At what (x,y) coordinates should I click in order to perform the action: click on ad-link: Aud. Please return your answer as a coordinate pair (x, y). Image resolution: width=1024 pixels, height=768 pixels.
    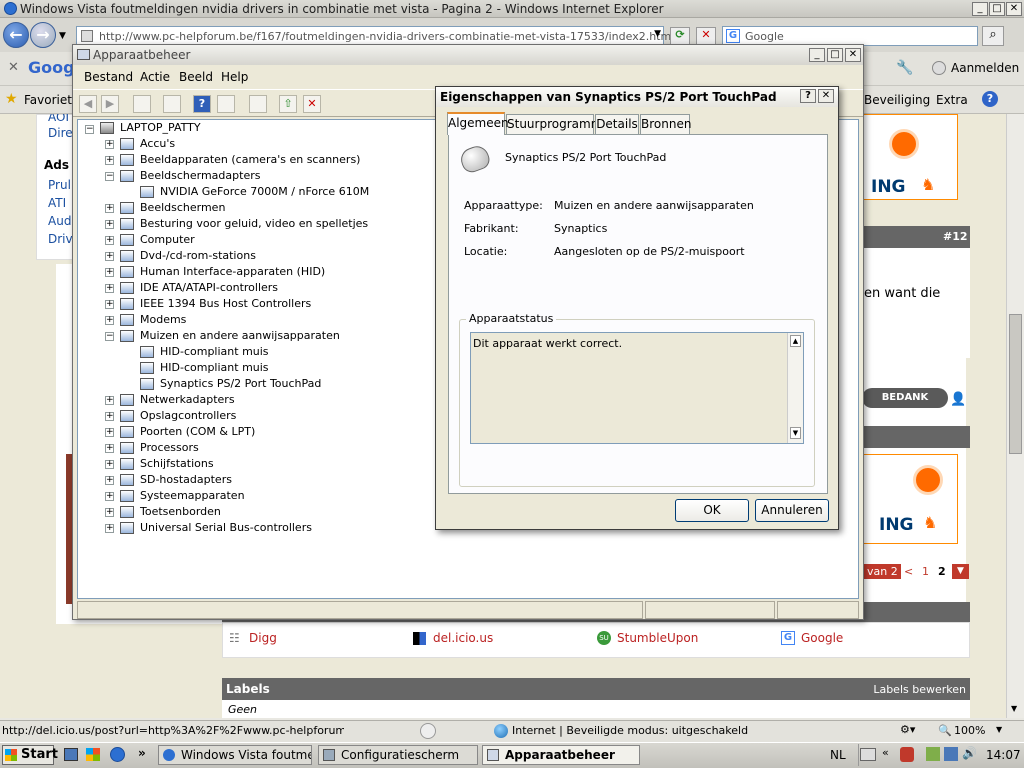
    Looking at the image, I should click on (59, 221).